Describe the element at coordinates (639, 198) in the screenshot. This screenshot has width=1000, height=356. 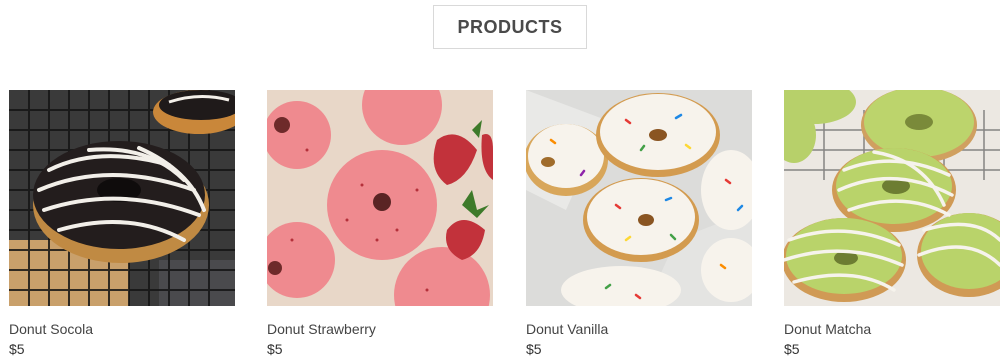
I see `vanilla-sprinkle-donut-image` at that location.